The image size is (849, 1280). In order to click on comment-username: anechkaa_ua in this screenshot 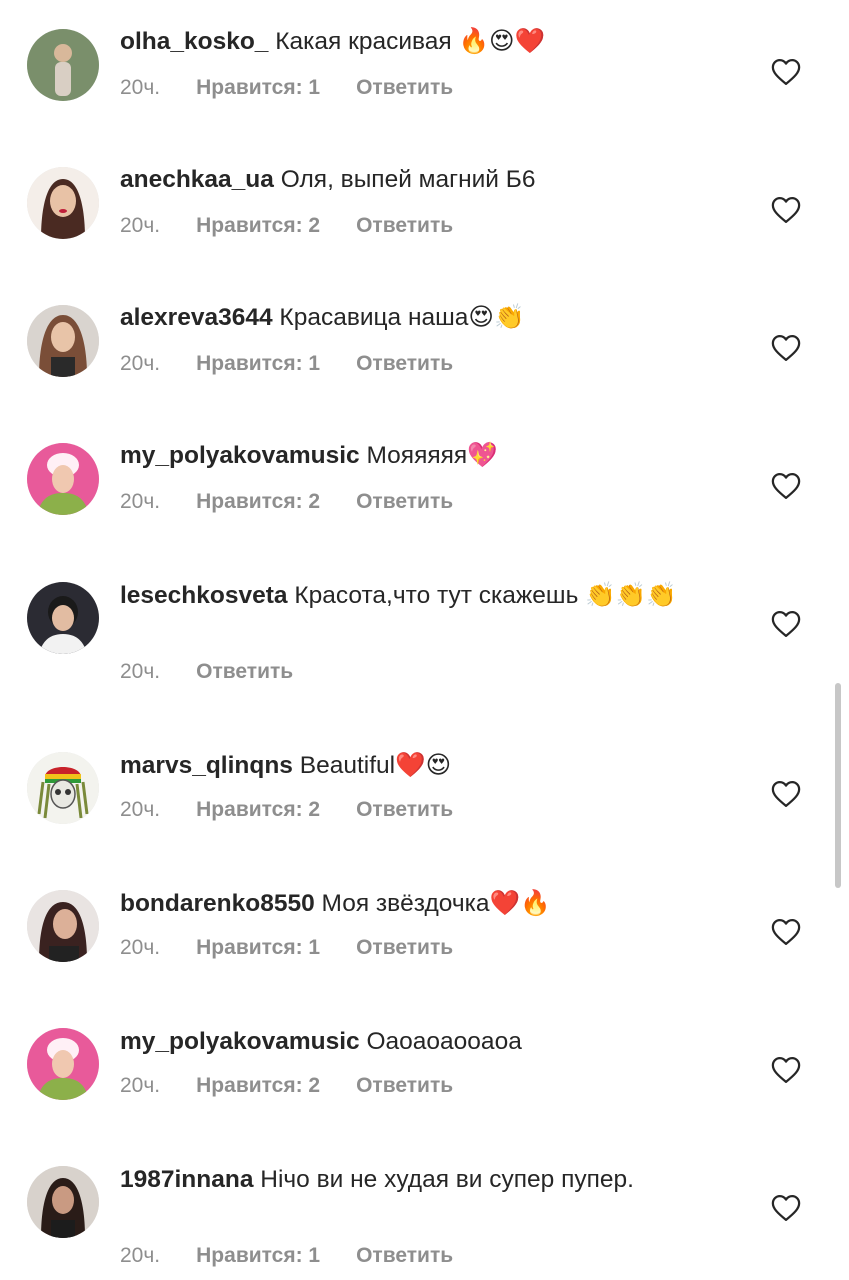, I will do `click(197, 179)`.